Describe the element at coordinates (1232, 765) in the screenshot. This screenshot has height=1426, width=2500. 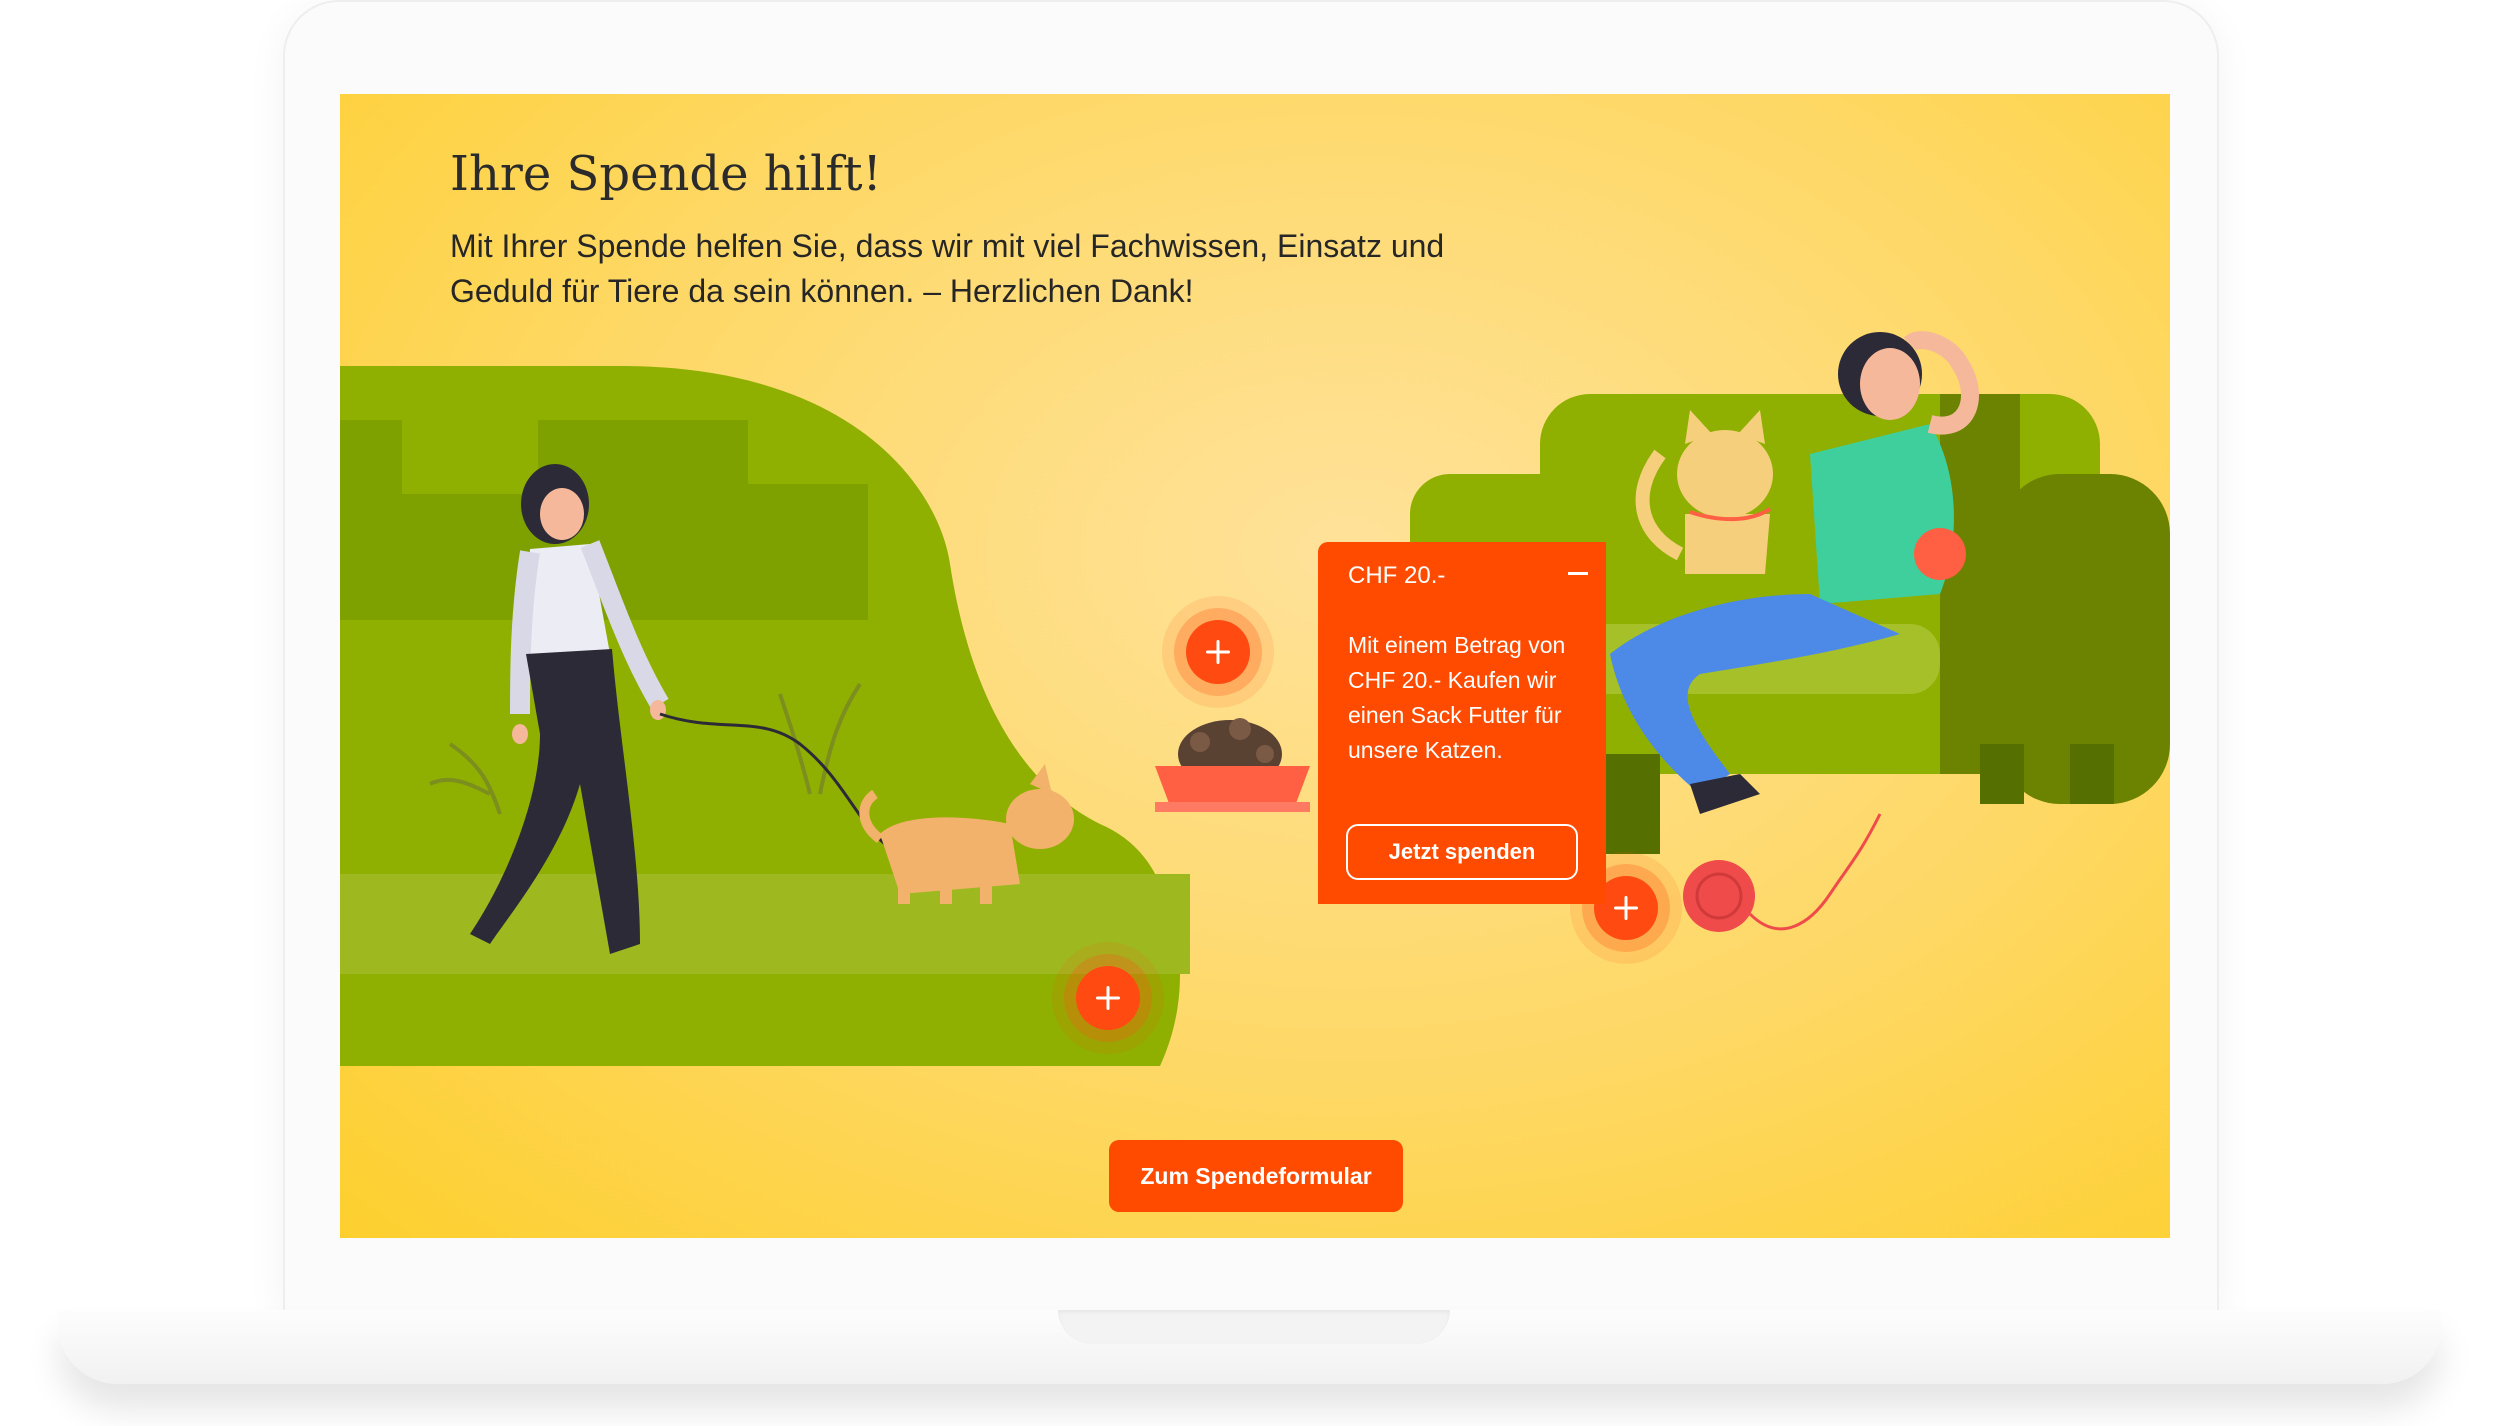
I see `food-bowl` at that location.